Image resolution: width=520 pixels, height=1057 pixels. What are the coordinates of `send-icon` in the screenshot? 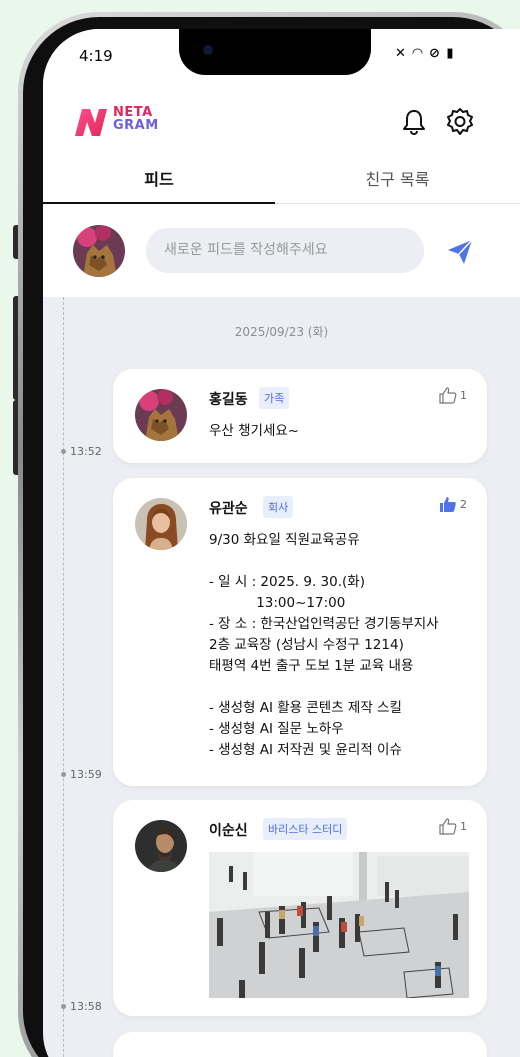 It's located at (460, 252).